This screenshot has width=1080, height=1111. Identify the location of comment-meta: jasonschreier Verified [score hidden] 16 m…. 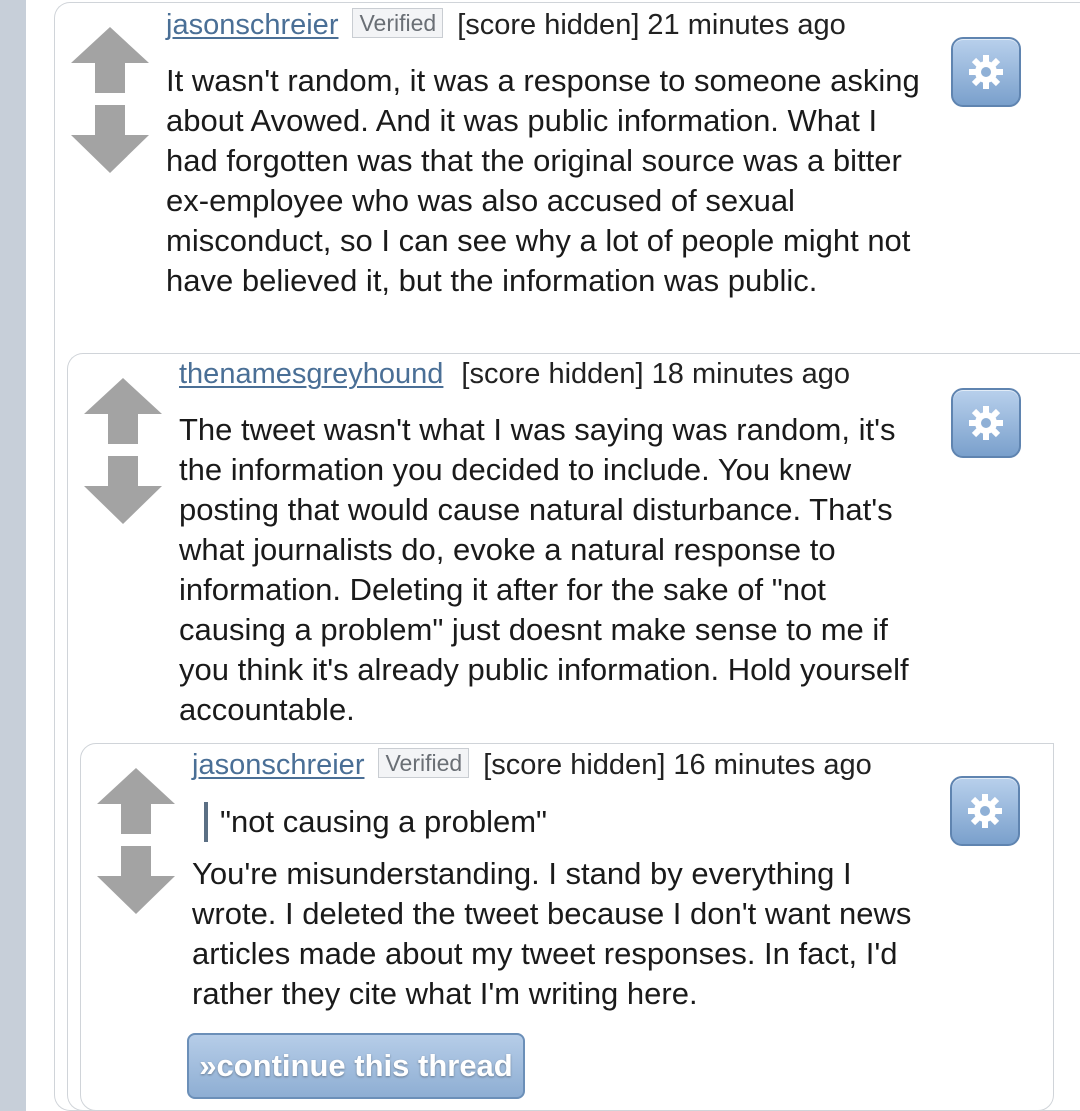
(532, 765).